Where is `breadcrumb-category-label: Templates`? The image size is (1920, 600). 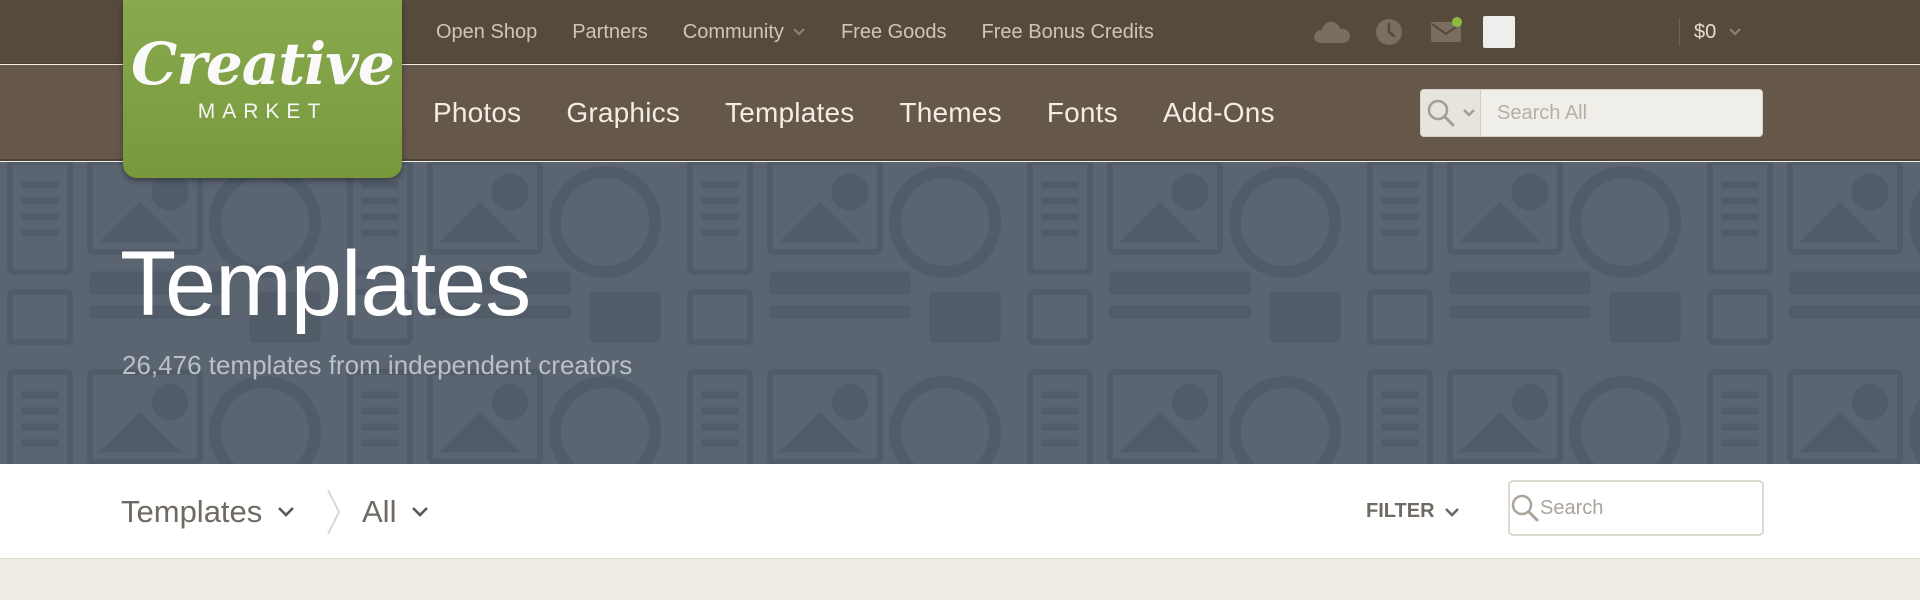 breadcrumb-category-label: Templates is located at coordinates (192, 511).